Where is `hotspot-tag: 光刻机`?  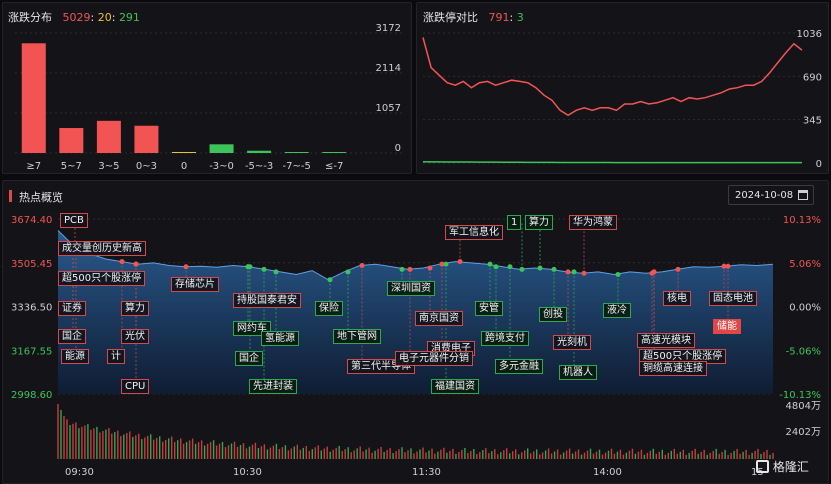 hotspot-tag: 光刻机 is located at coordinates (572, 342).